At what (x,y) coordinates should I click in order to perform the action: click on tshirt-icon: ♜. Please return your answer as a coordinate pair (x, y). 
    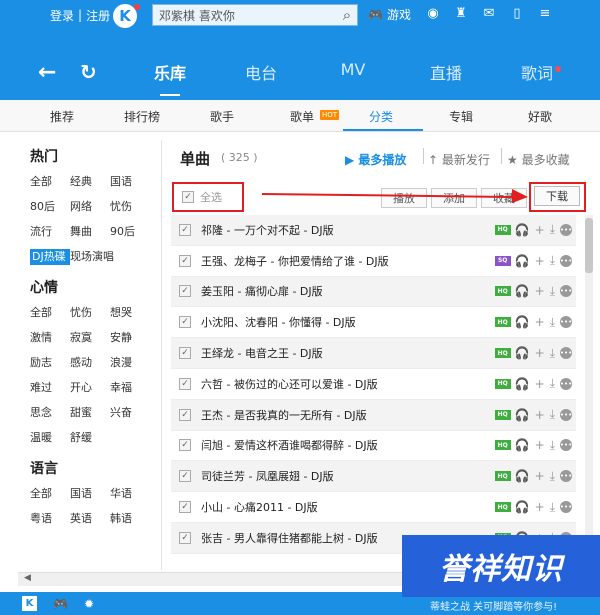
    Looking at the image, I should click on (461, 13).